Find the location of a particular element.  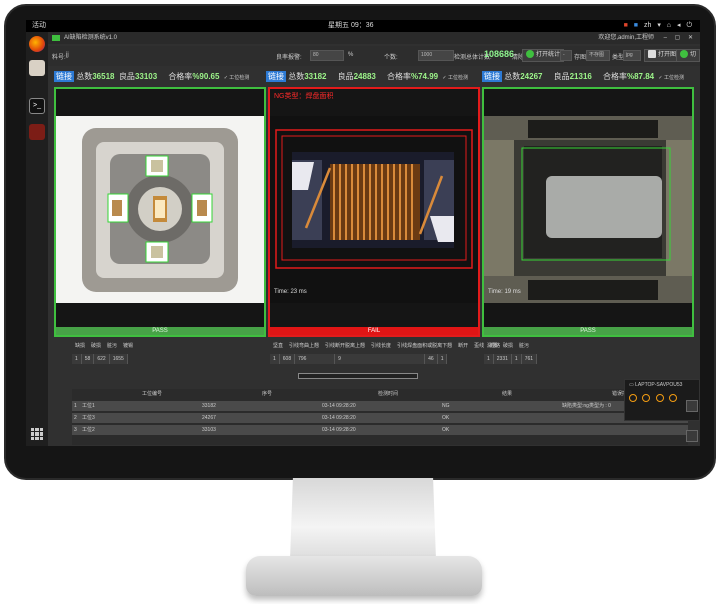

log-cell-seq: 33182 is located at coordinates (209, 406).